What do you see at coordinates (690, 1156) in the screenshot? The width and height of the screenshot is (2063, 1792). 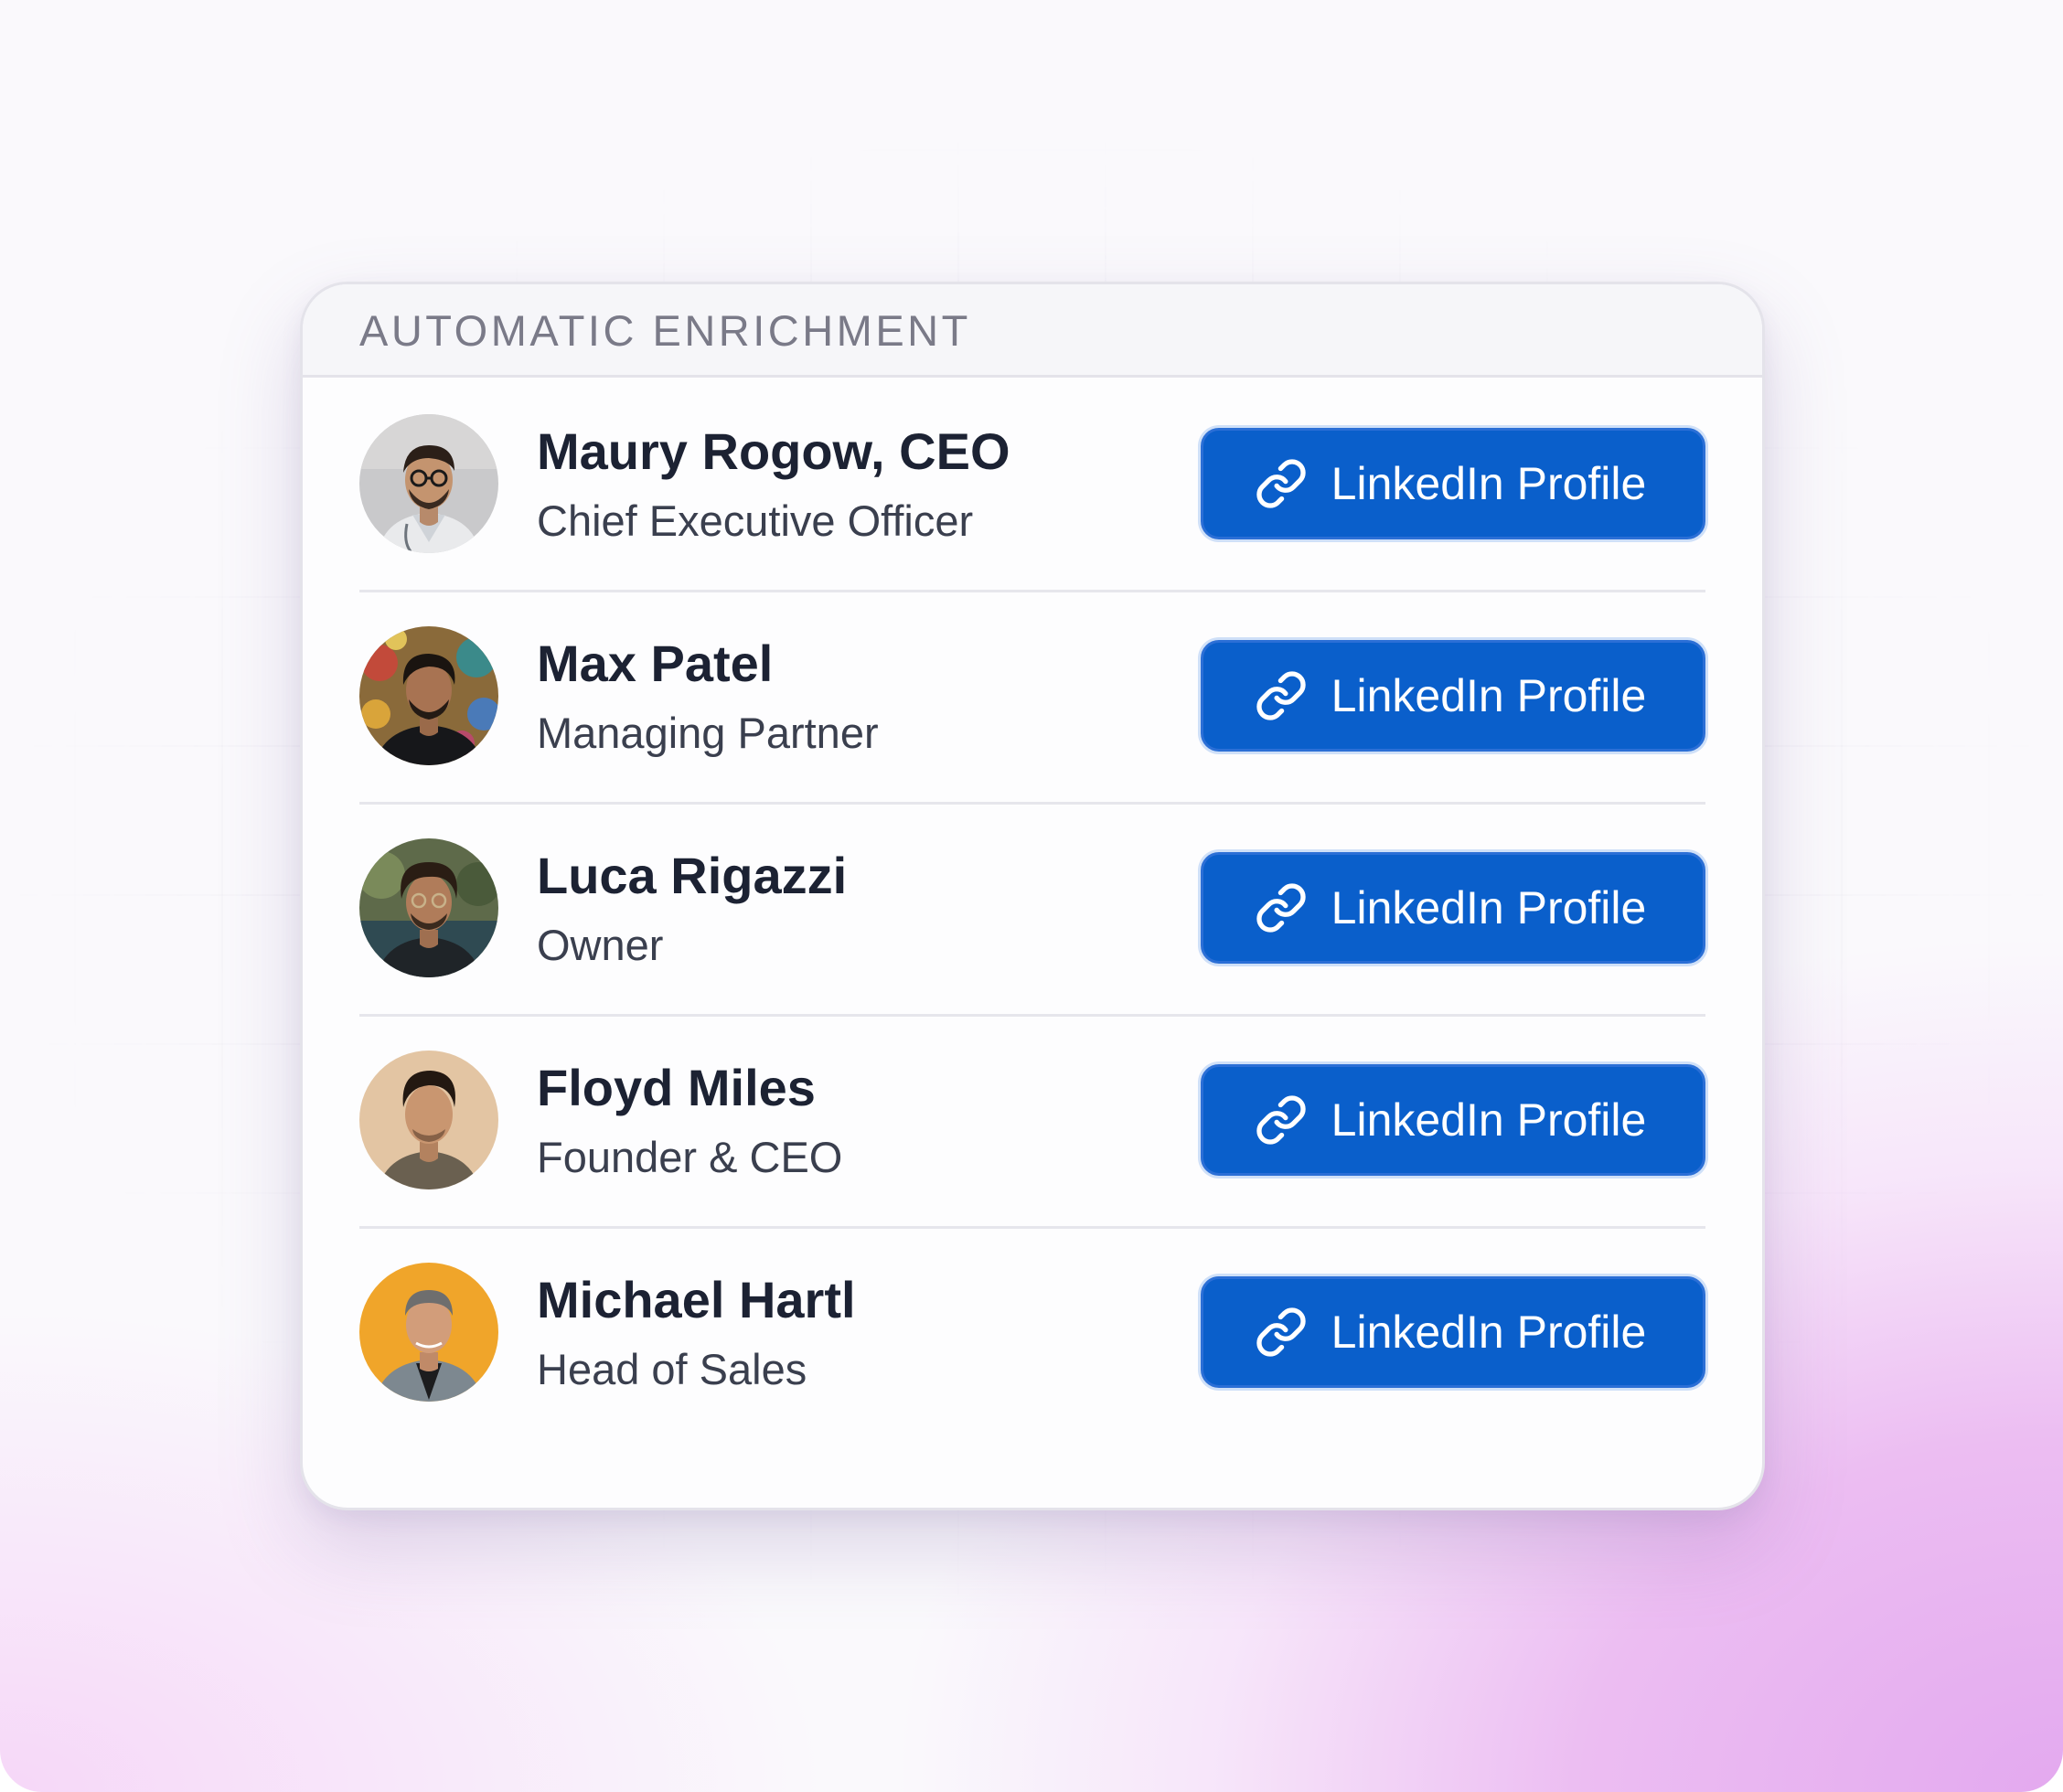 I see `contact-title: Founder & CEO` at bounding box center [690, 1156].